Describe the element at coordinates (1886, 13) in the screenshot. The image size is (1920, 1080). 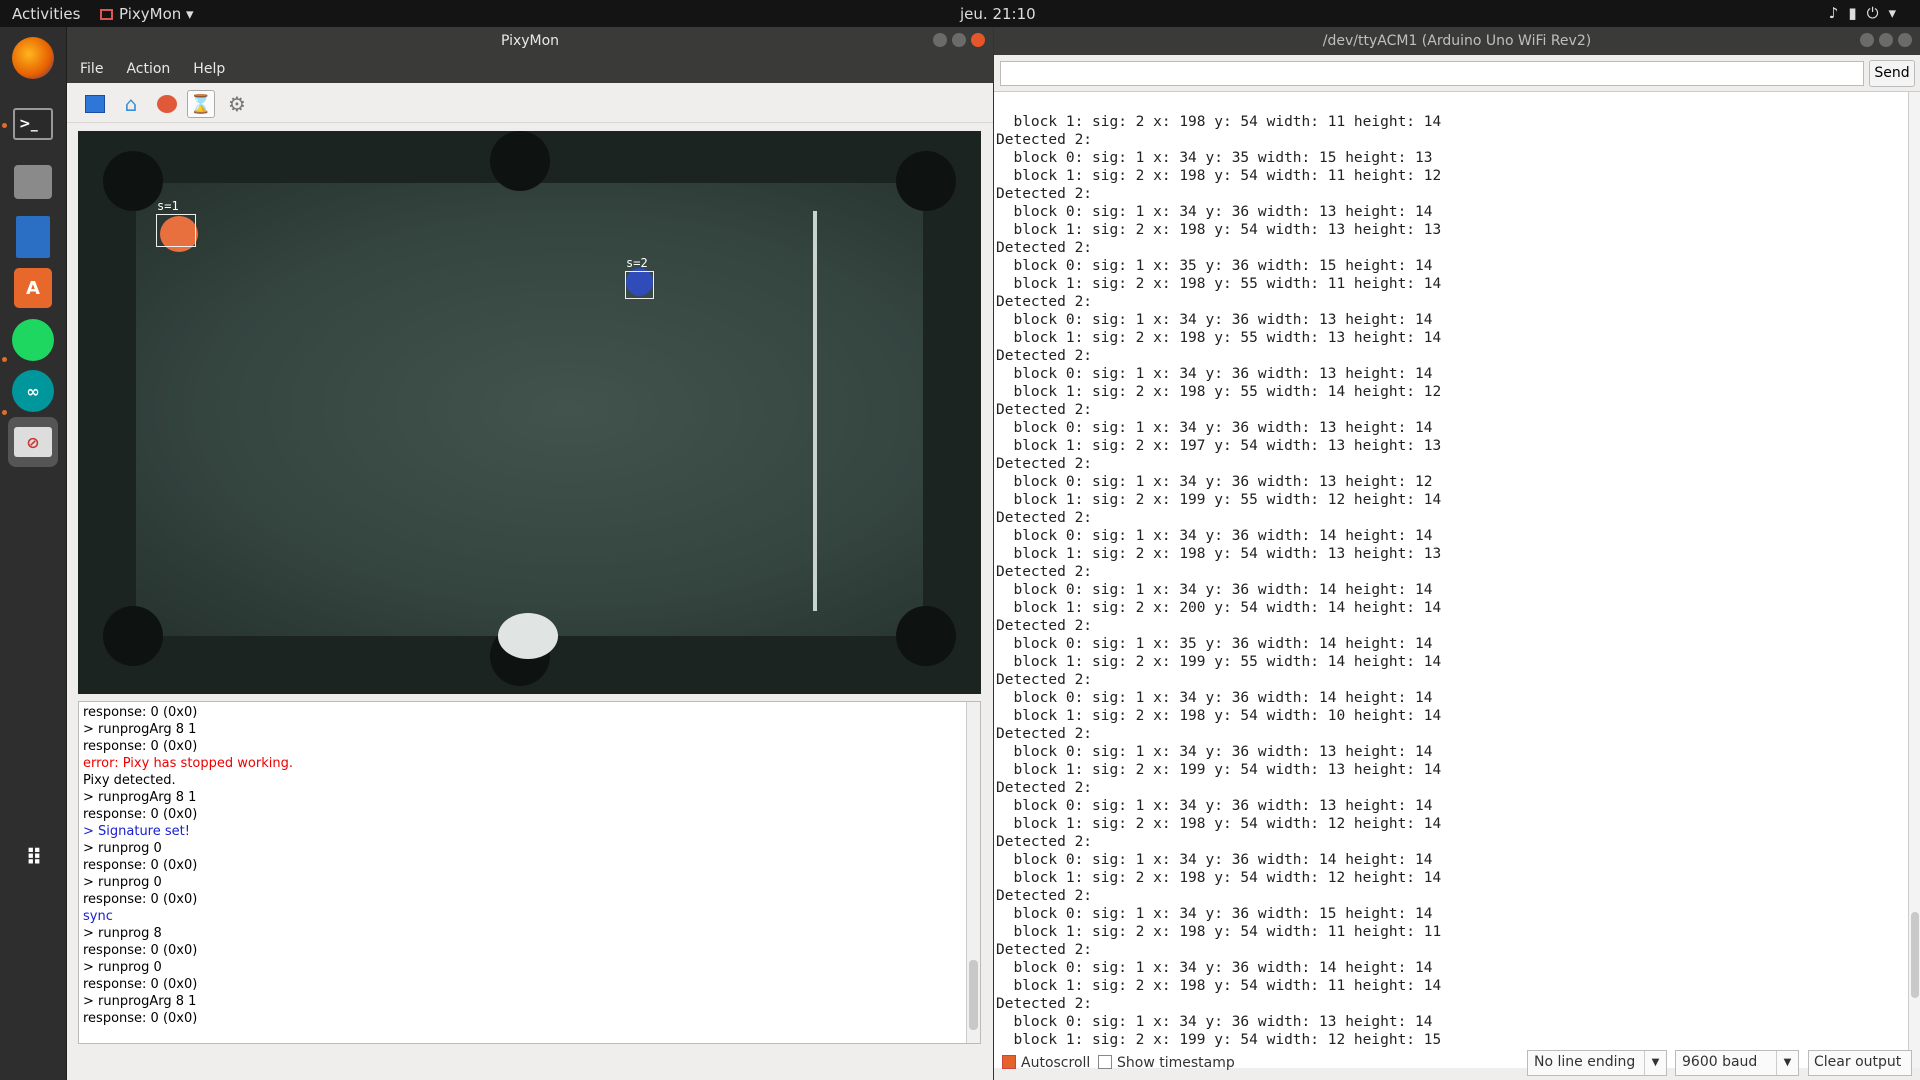
I see `power-icon: ⏻▾` at that location.